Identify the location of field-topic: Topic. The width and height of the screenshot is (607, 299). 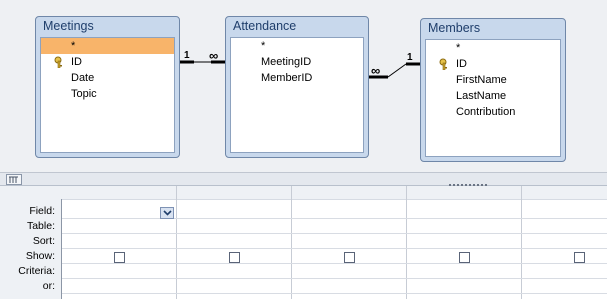
(107, 94).